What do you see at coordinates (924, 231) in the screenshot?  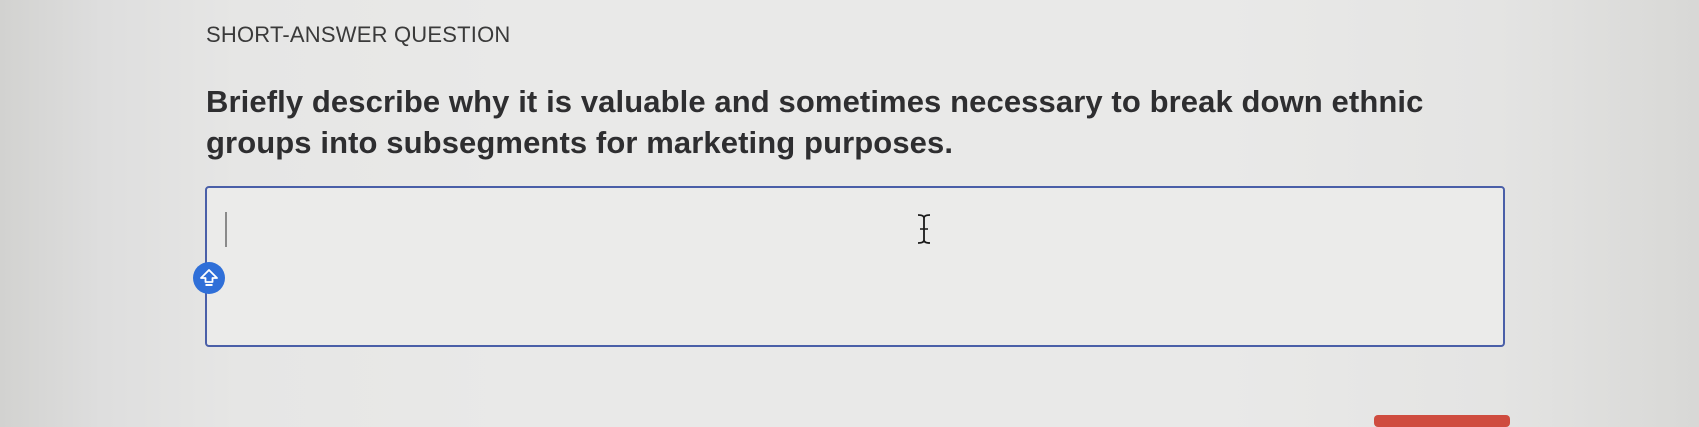 I see `text-cursor-icon` at bounding box center [924, 231].